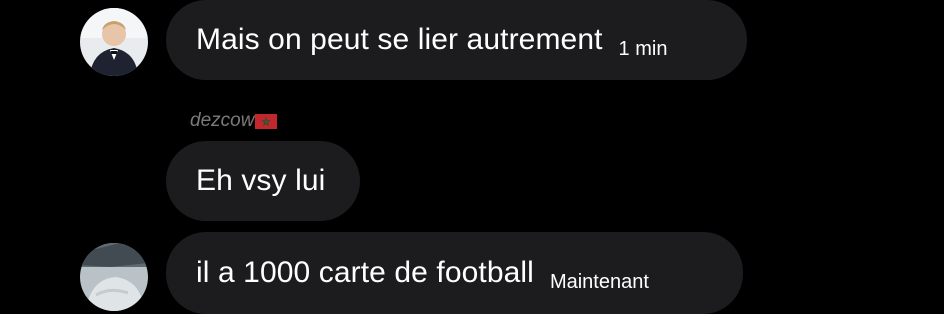  What do you see at coordinates (222, 120) in the screenshot?
I see `sender-username: dezcow` at bounding box center [222, 120].